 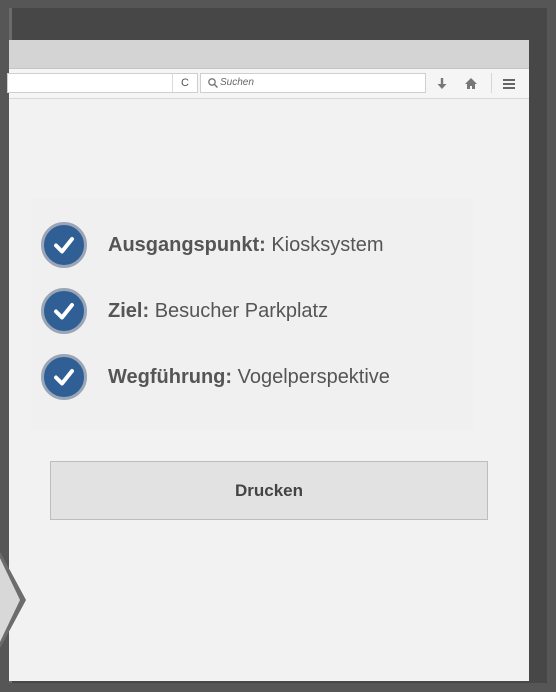 I want to click on reload-icon: C, so click(x=185, y=83).